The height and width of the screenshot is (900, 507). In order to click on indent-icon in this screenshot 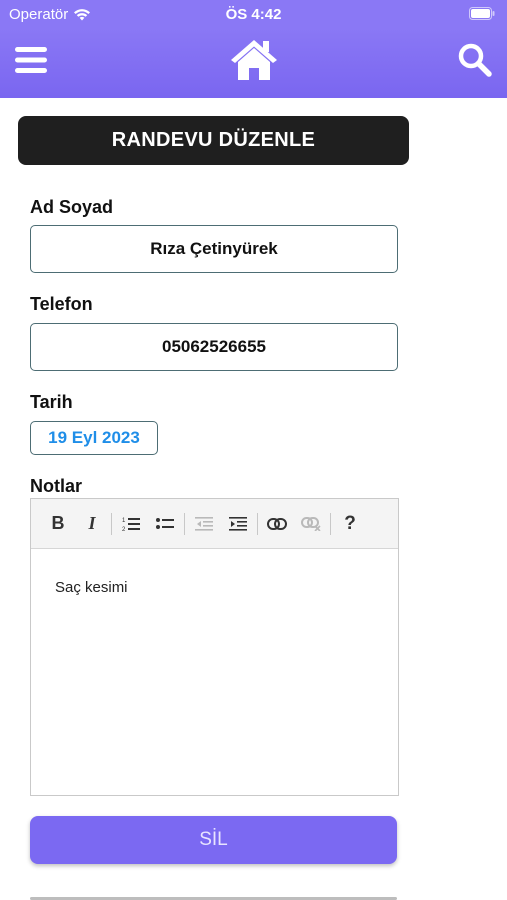, I will do `click(238, 523)`.